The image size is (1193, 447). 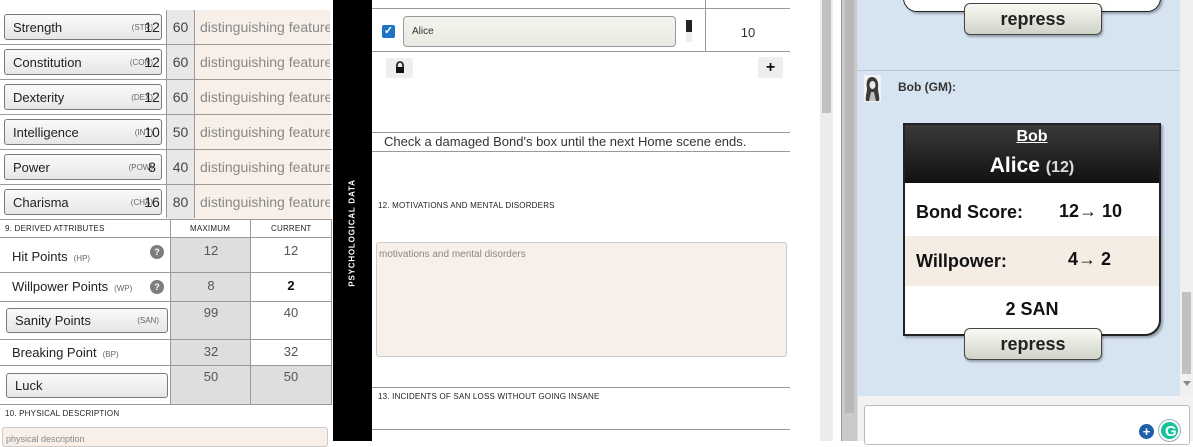 I want to click on power-score: 8, so click(x=152, y=167).